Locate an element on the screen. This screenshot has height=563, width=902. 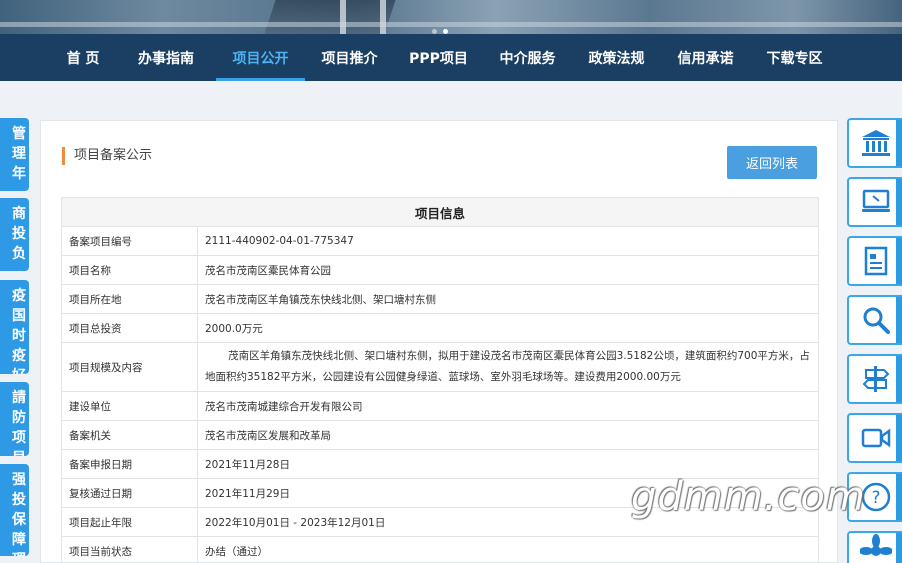
row-key: 备案申报日期 is located at coordinates (129, 464).